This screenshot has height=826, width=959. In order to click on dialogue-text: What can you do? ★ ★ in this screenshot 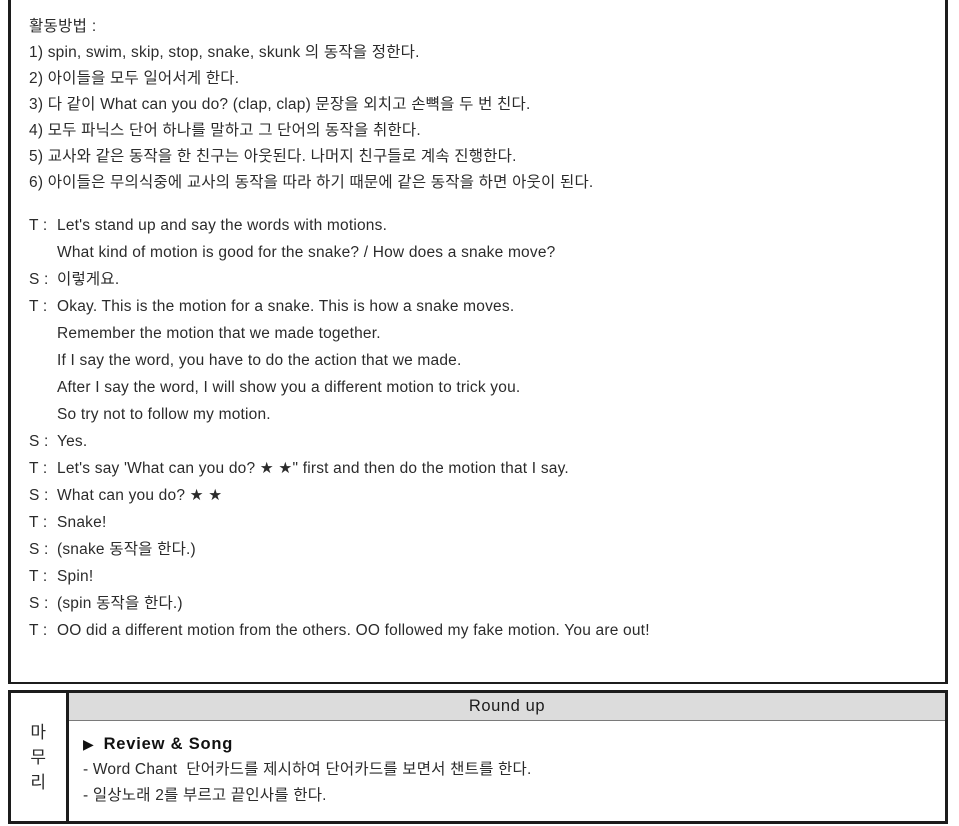, I will do `click(140, 495)`.